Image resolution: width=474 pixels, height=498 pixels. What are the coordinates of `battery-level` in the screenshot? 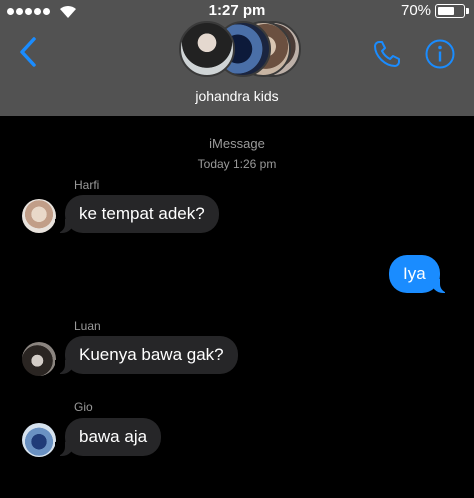 It's located at (446, 10).